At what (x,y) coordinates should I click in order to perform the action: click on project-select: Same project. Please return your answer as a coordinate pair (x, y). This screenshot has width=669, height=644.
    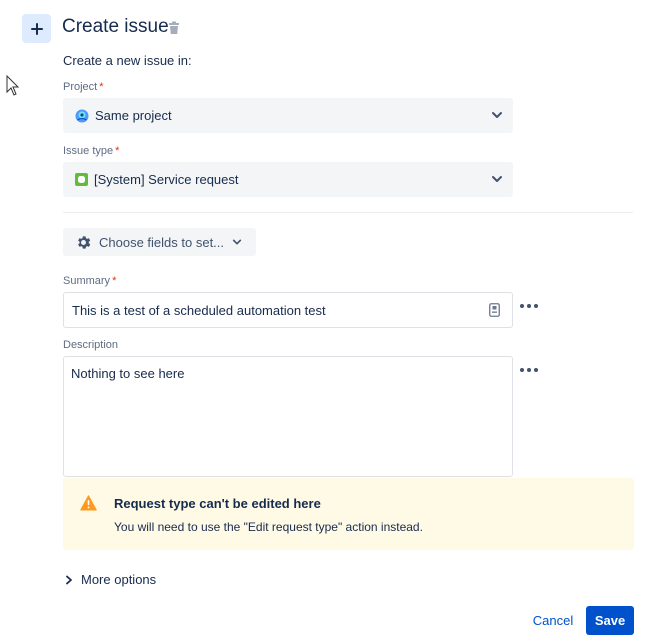
    Looking at the image, I should click on (288, 115).